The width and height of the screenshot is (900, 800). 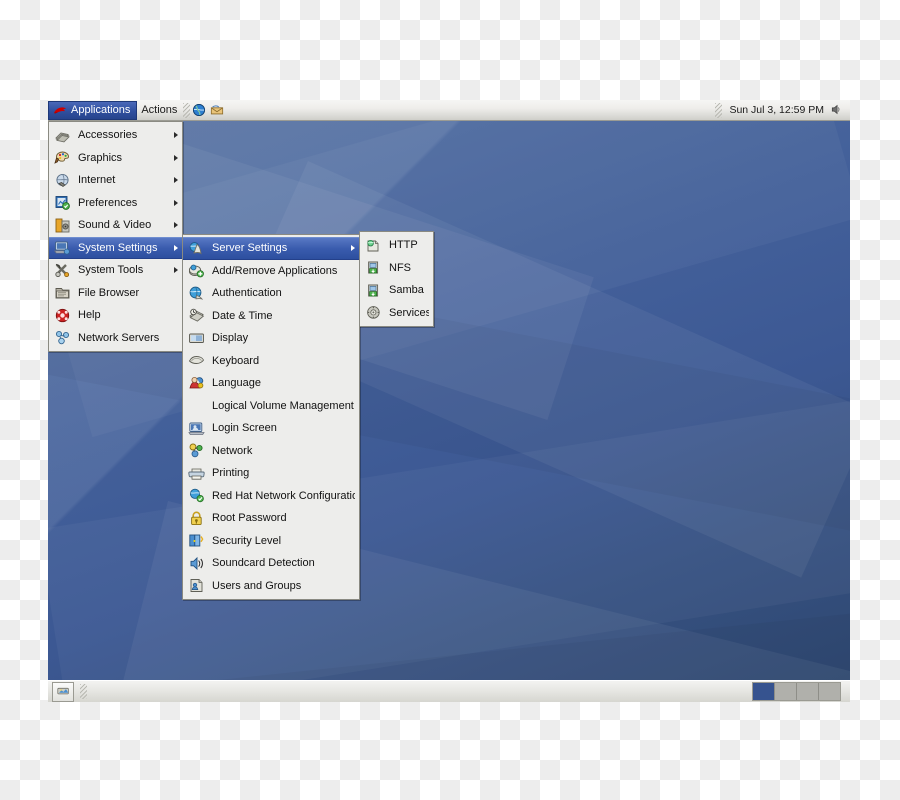 I want to click on desktop-icon, so click(x=62, y=691).